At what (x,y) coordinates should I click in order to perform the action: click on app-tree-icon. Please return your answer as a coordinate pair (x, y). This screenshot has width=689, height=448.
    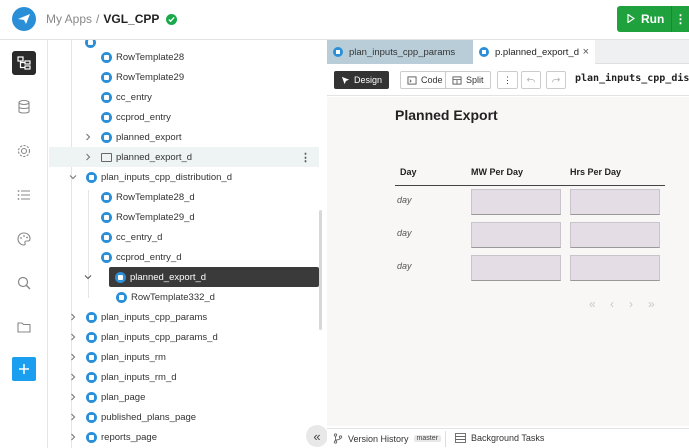
    Looking at the image, I should click on (24, 63).